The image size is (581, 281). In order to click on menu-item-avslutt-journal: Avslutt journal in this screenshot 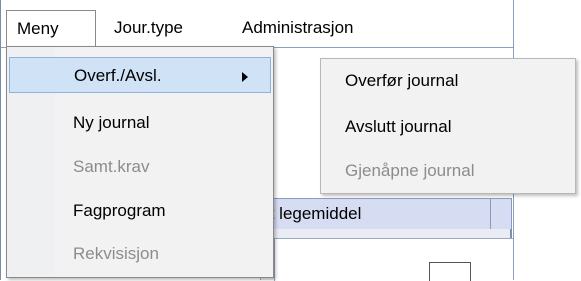, I will do `click(448, 127)`.